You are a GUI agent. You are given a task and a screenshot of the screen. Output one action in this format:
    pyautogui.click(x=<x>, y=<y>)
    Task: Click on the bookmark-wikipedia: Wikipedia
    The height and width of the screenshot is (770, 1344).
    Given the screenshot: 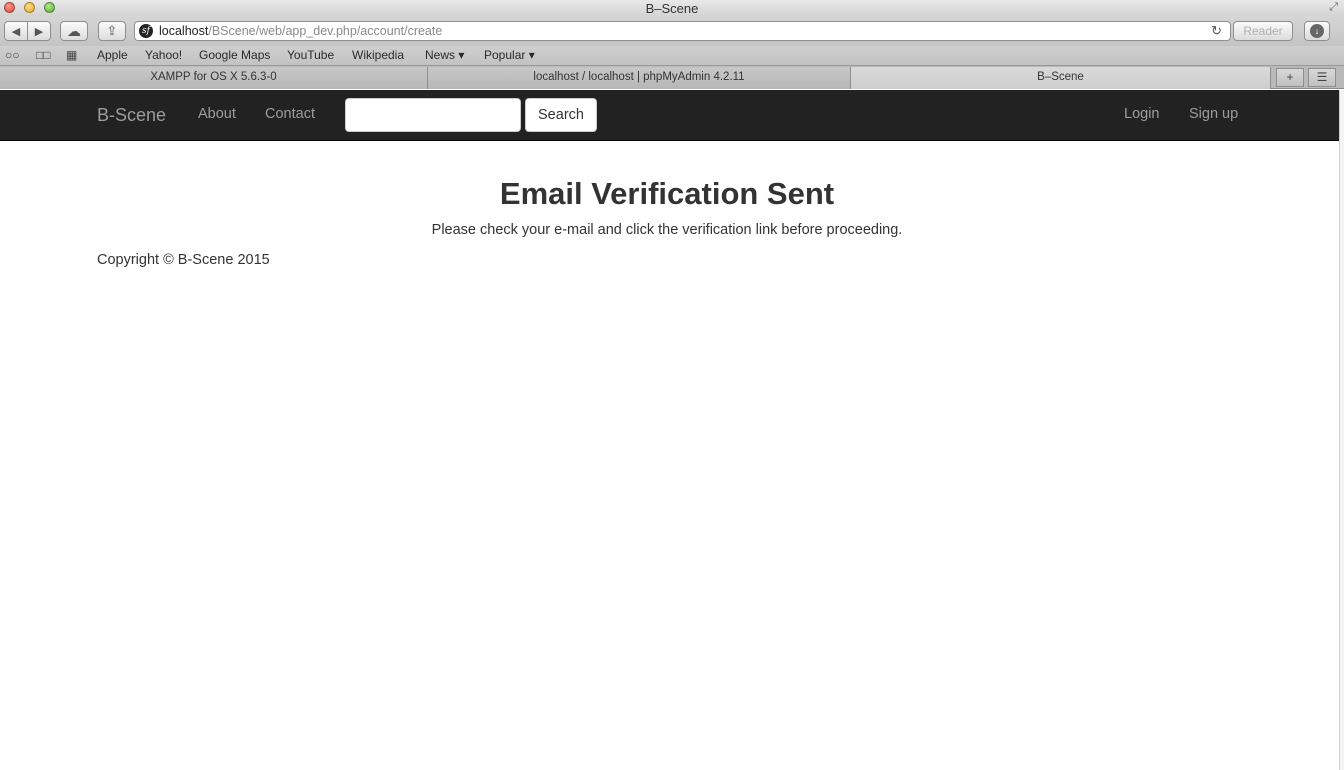 What is the action you would take?
    pyautogui.click(x=378, y=55)
    